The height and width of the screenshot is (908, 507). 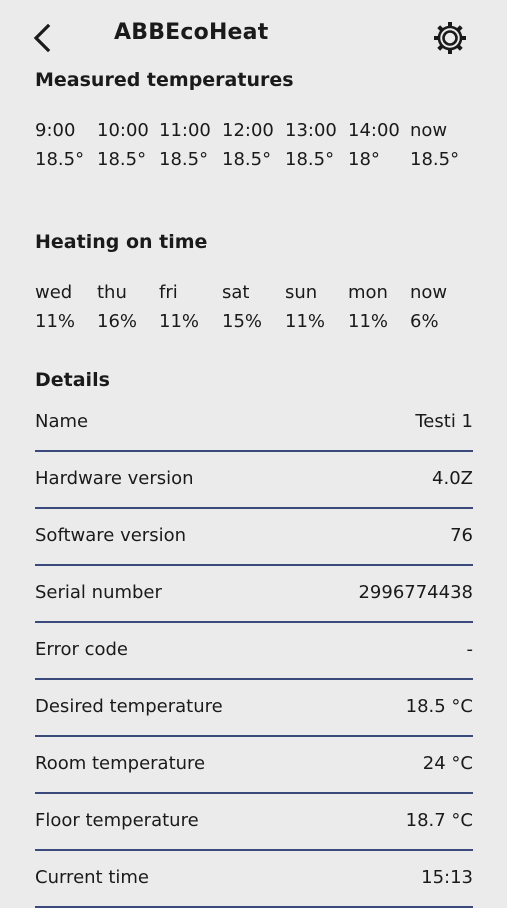 I want to click on detail-value: -, so click(x=470, y=649).